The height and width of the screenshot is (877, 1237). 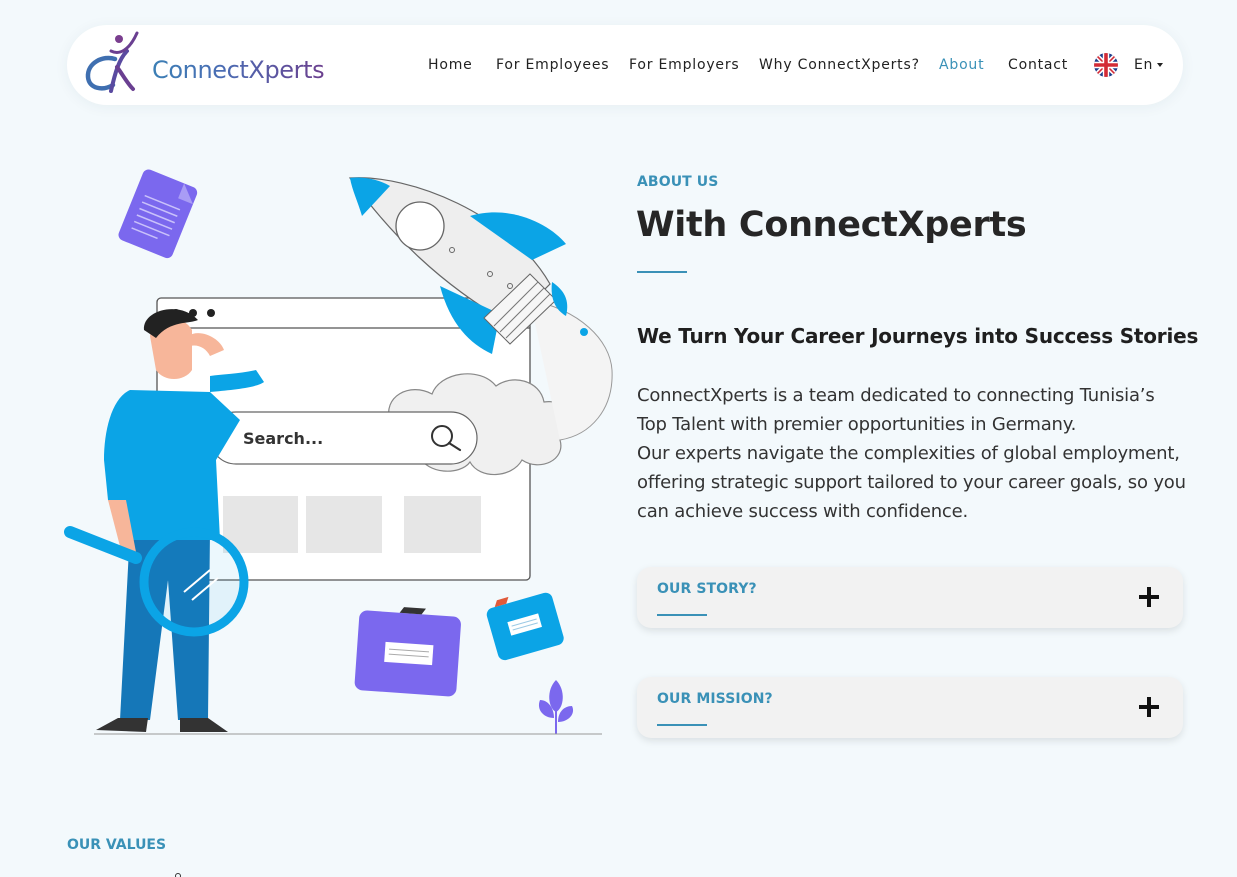 What do you see at coordinates (552, 65) in the screenshot?
I see `nav-link-for-employees: For Employees` at bounding box center [552, 65].